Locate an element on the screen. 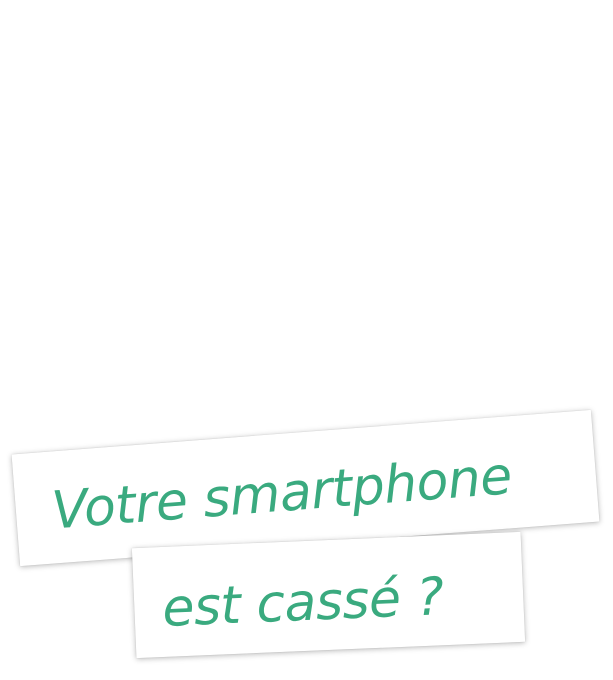  headline-card-line-2: est cassé ? is located at coordinates (328, 595).